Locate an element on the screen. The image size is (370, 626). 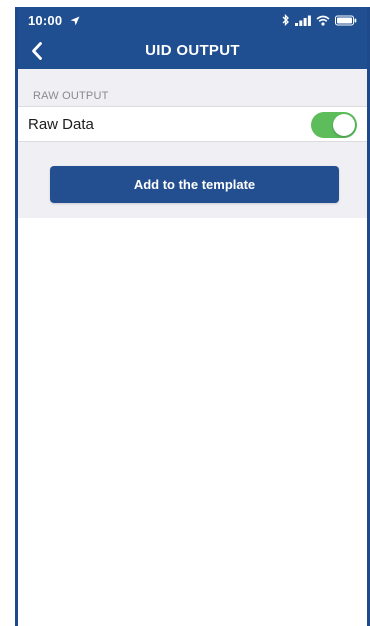
status-bar: 10:00 is located at coordinates (192, 20).